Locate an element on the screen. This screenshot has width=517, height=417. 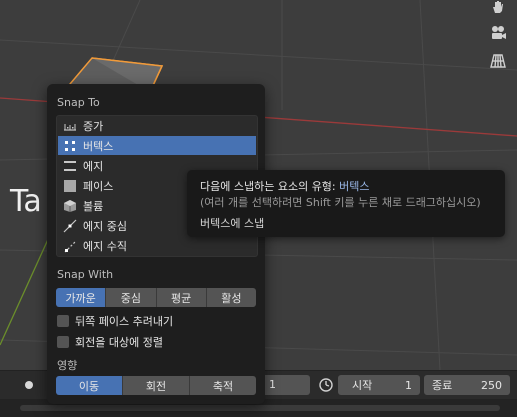
increment-icon is located at coordinates (70, 126).